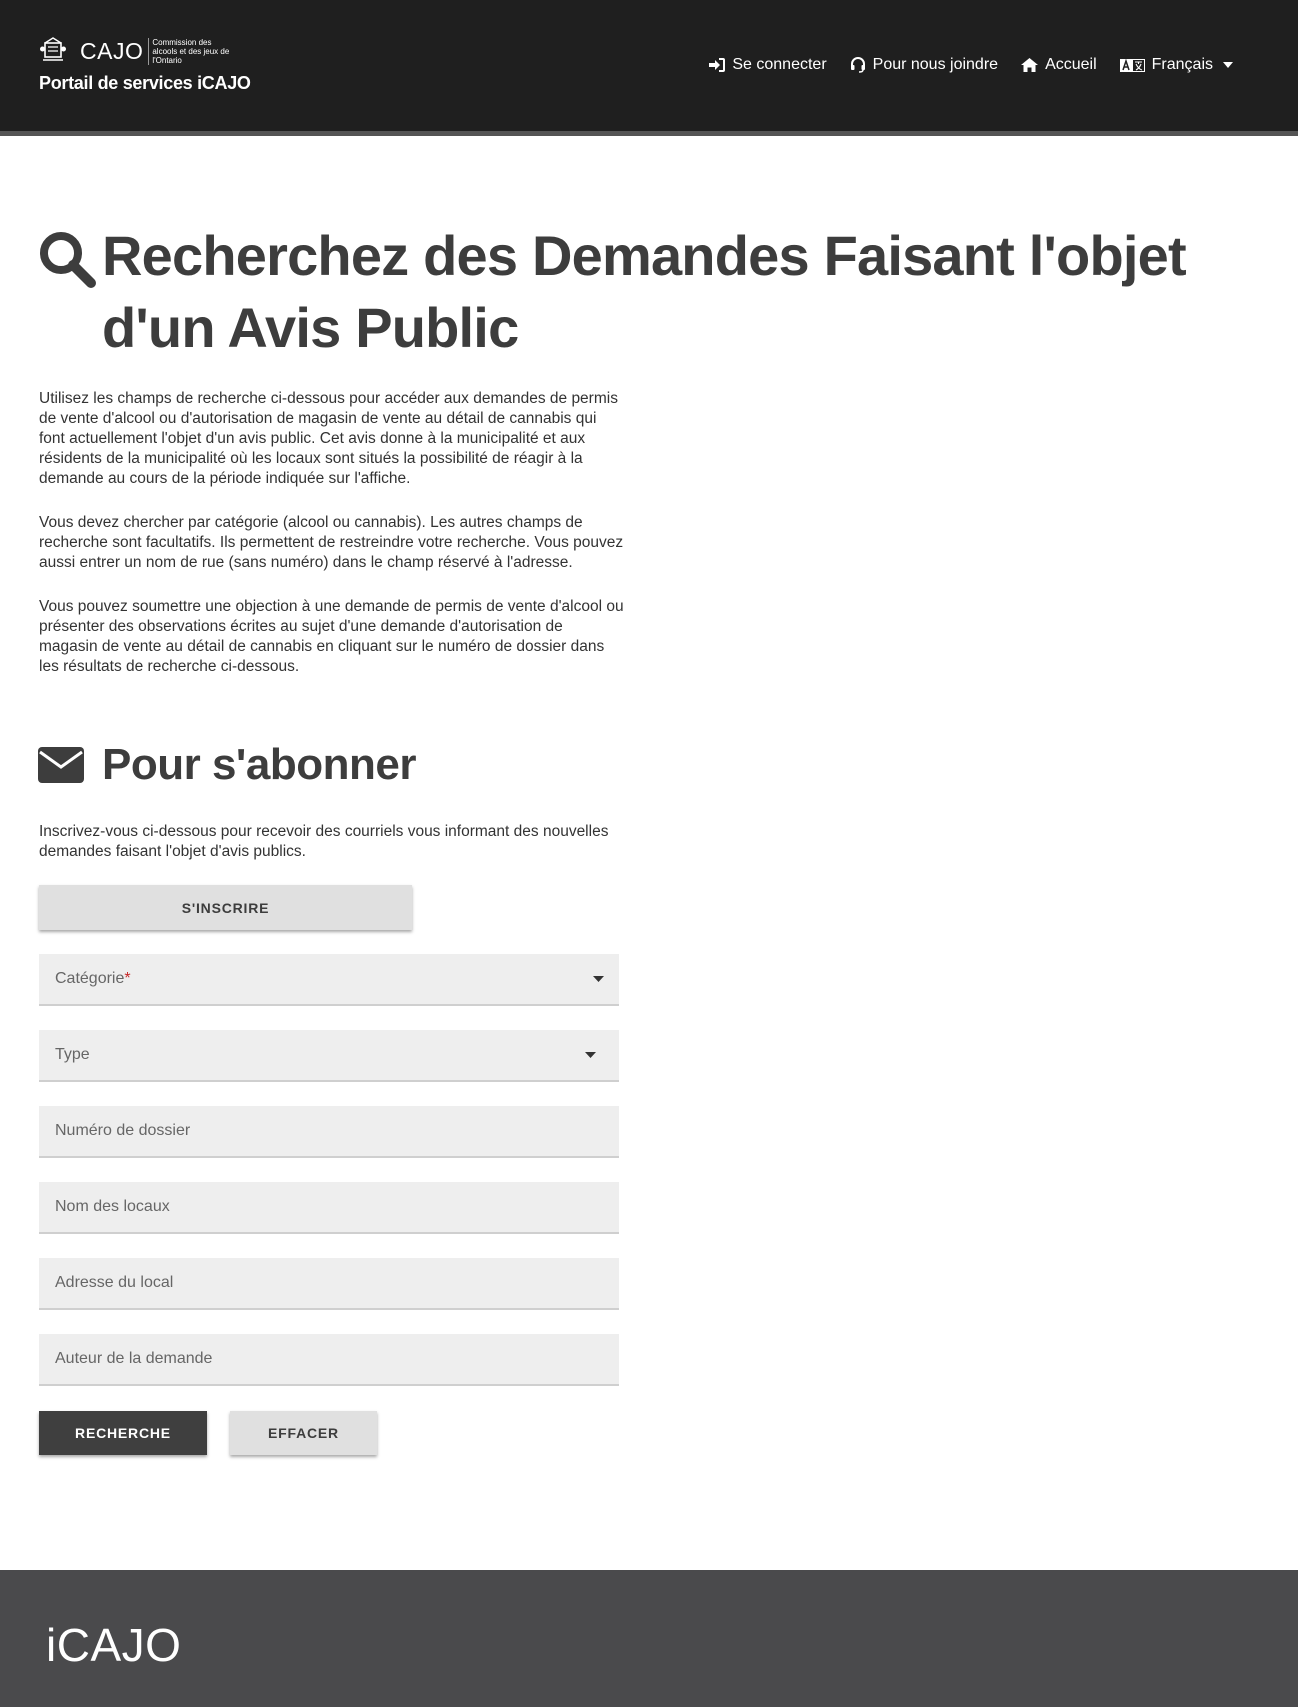 This screenshot has width=1298, height=1707. I want to click on subscribe-heading-block: Pour s'abonner, so click(227, 765).